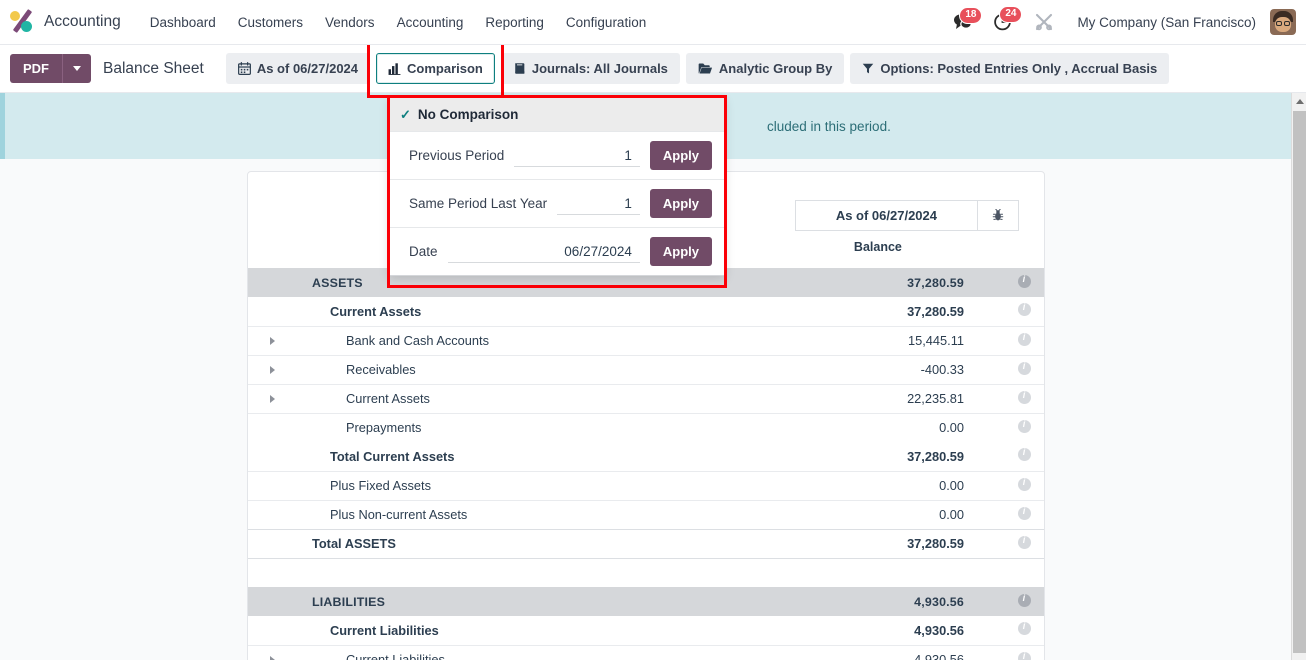  I want to click on vertical-scrollbar, so click(1298, 376).